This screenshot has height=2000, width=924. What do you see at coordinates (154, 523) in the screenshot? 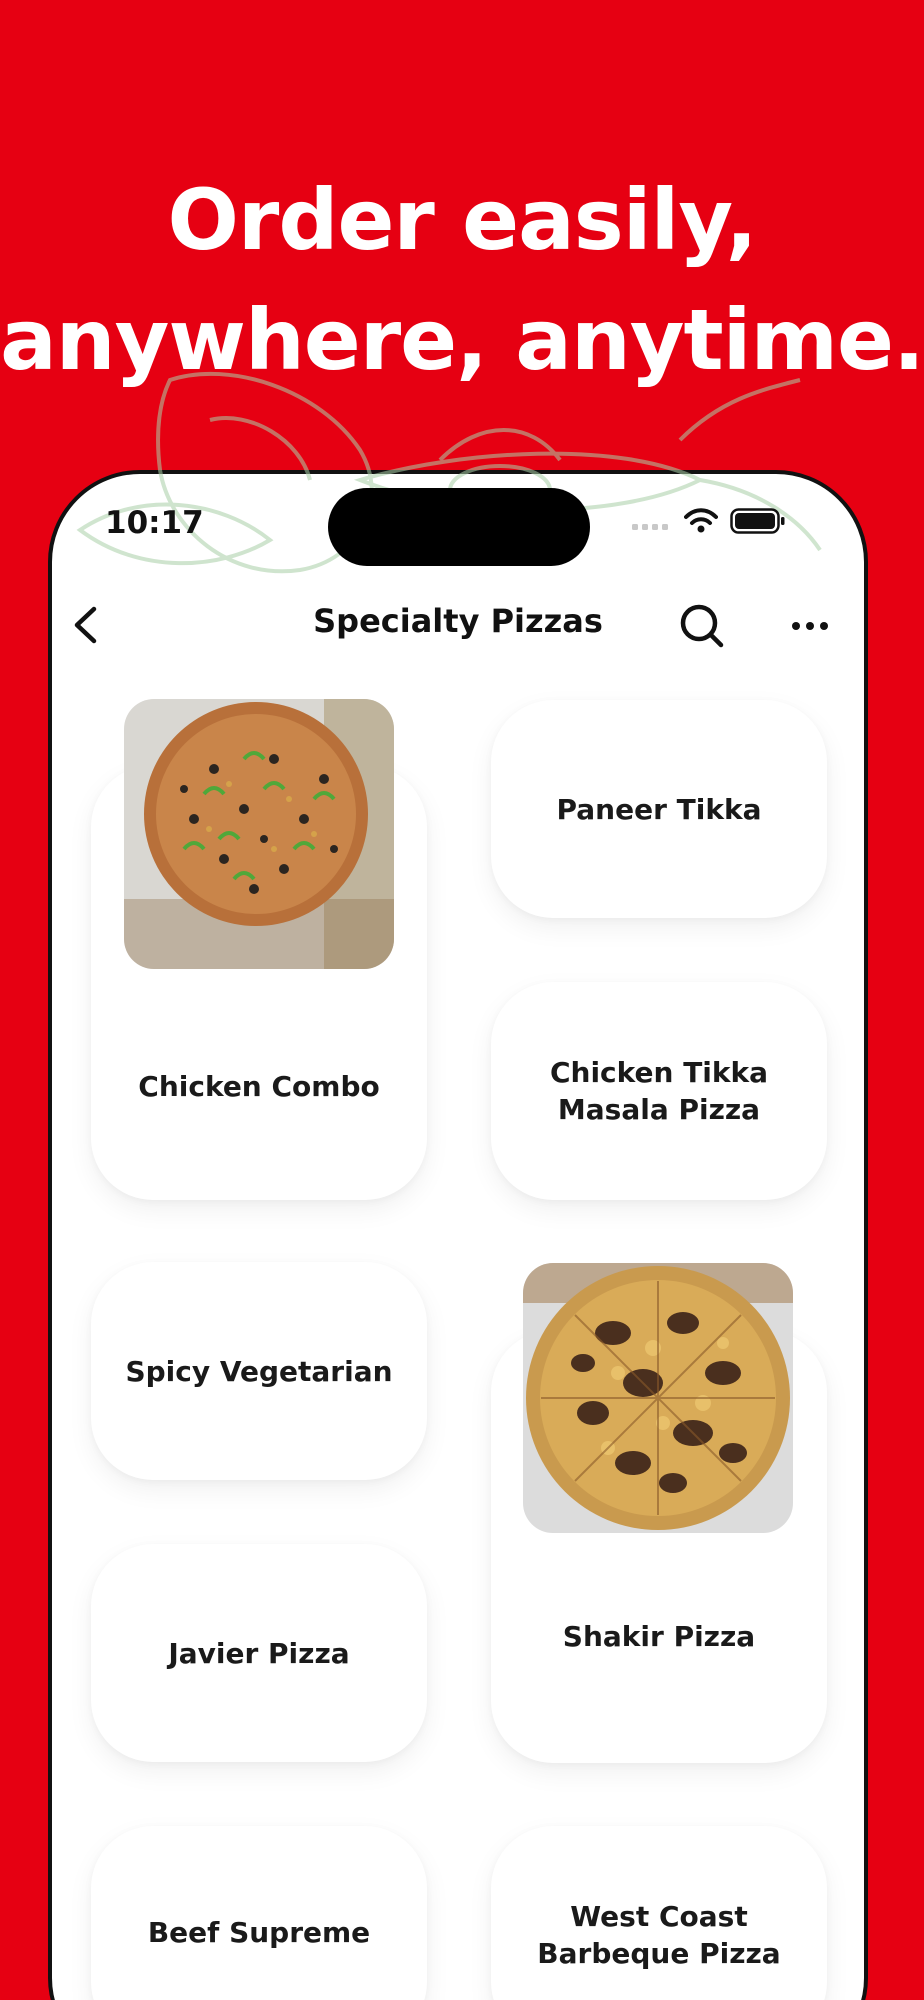
I see `status-bar-time: 10:17` at bounding box center [154, 523].